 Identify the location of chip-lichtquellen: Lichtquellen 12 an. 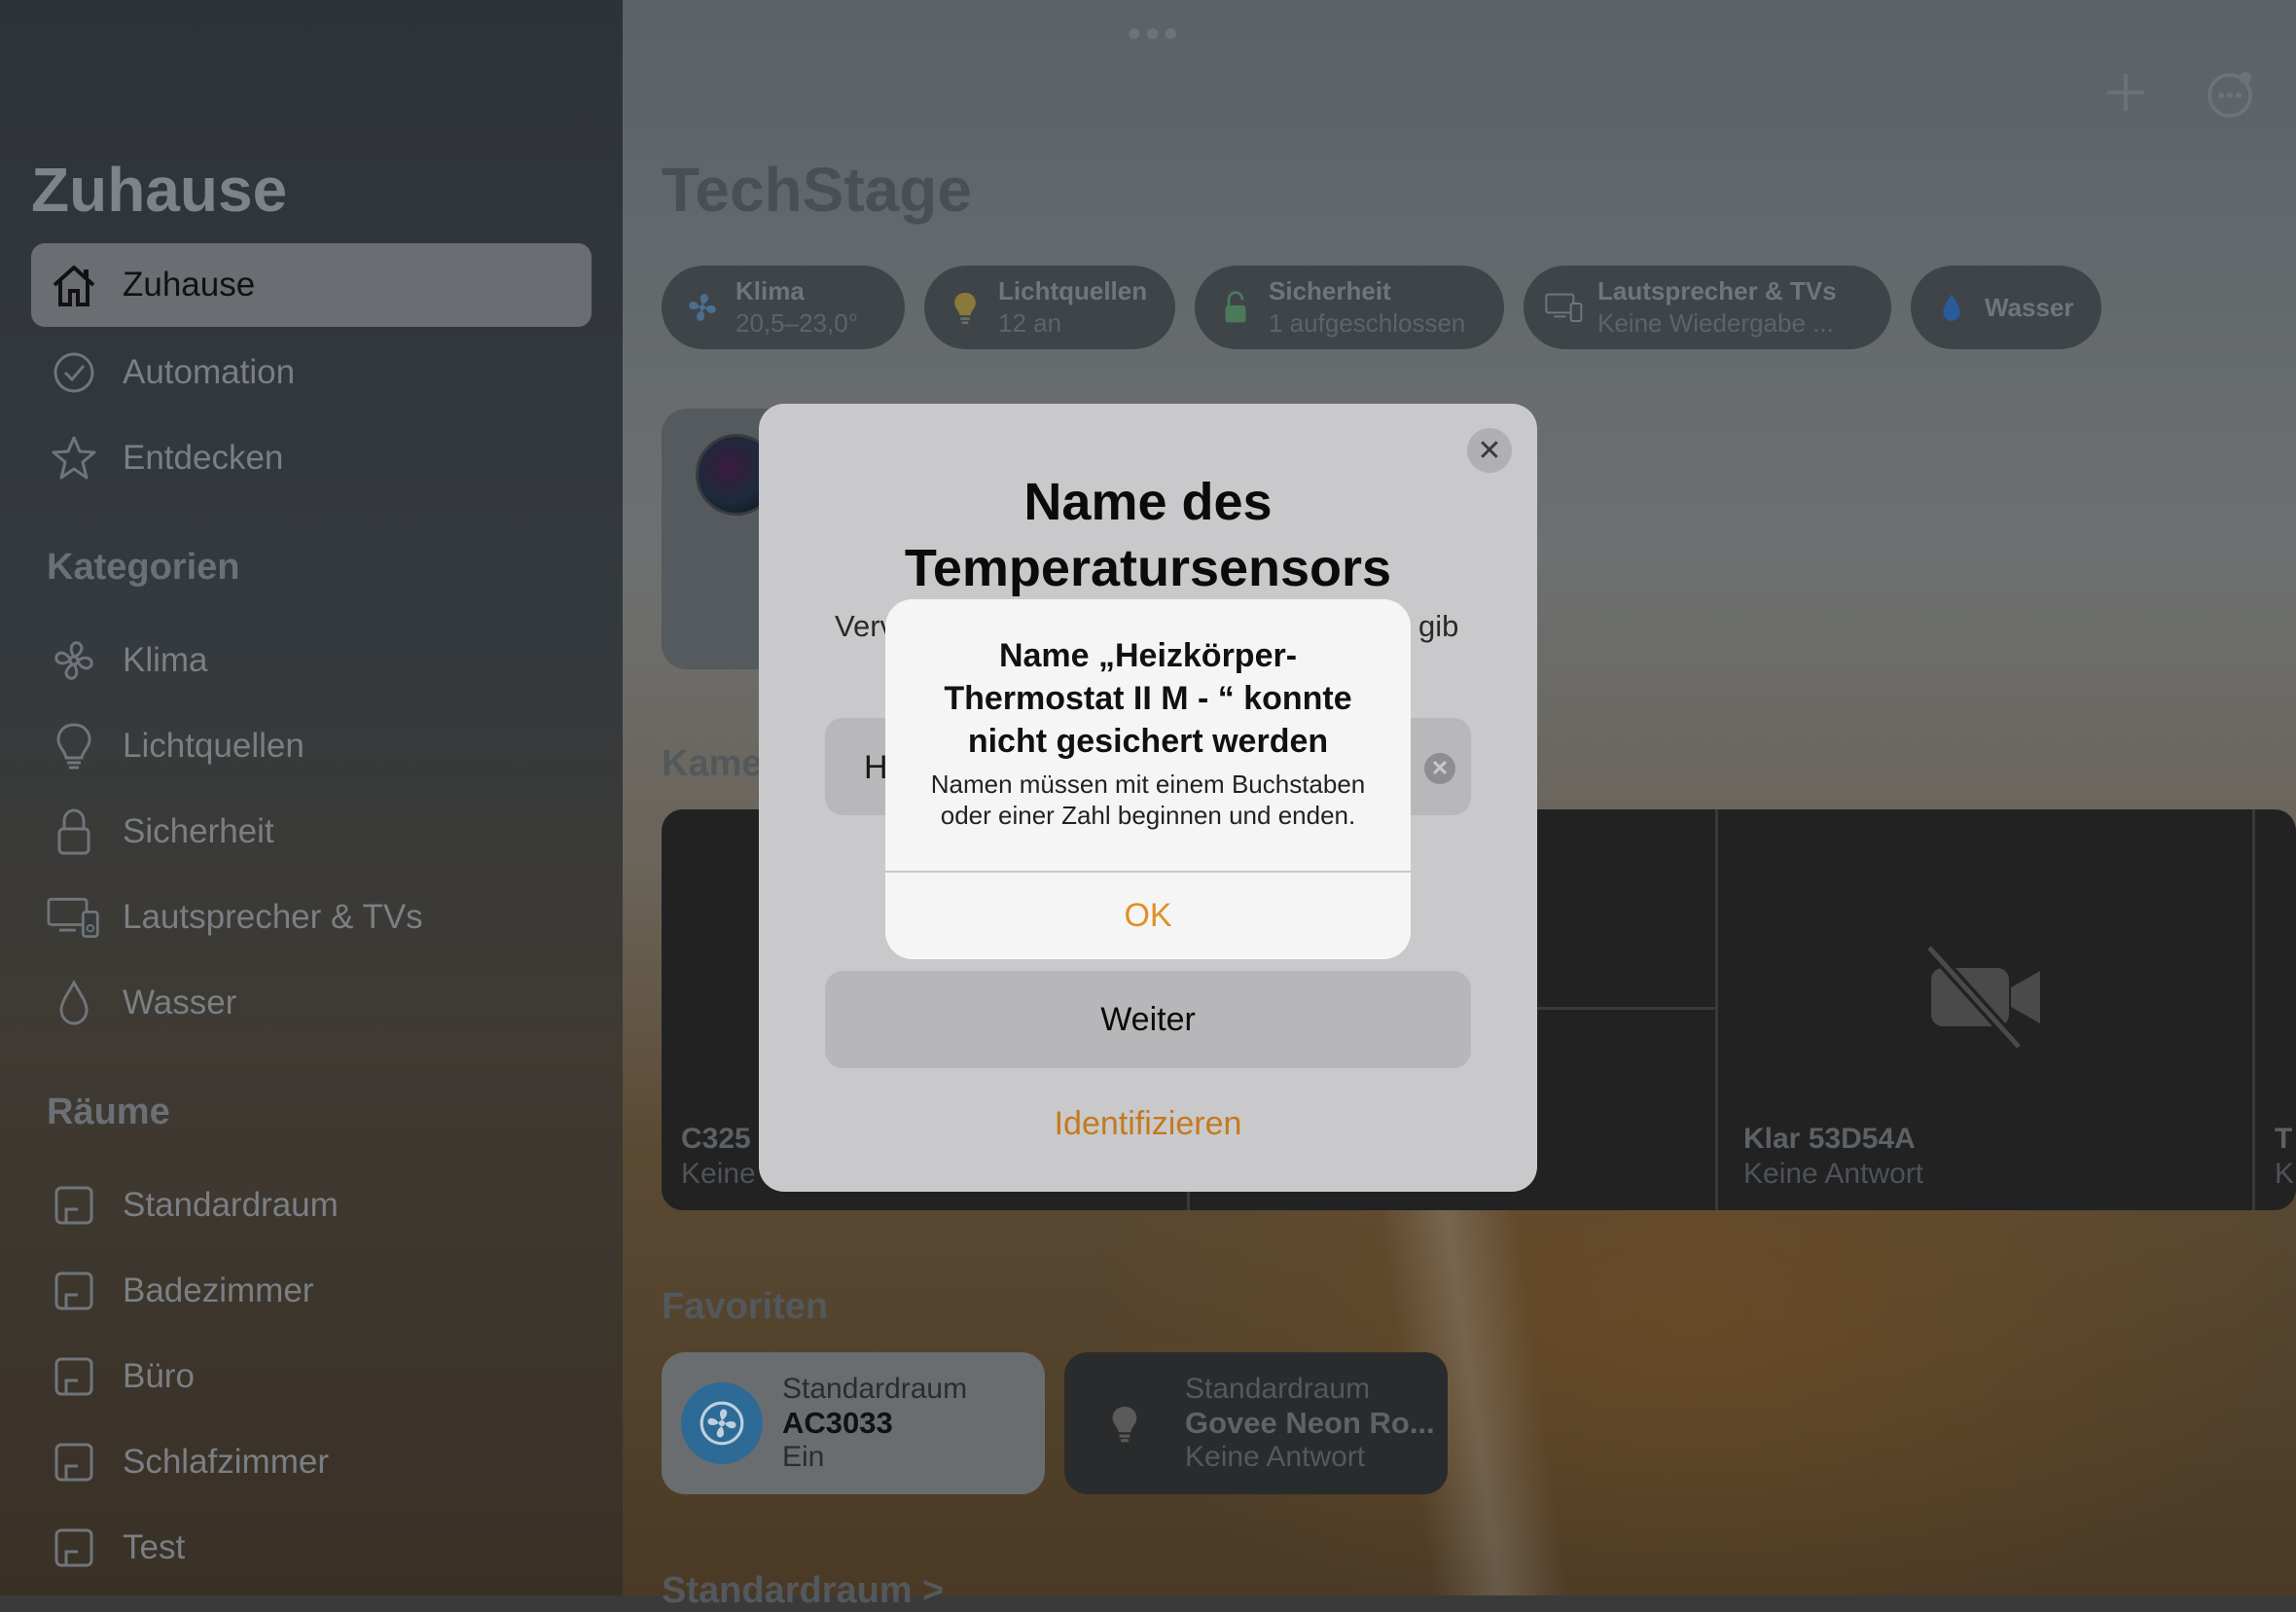
(1049, 307).